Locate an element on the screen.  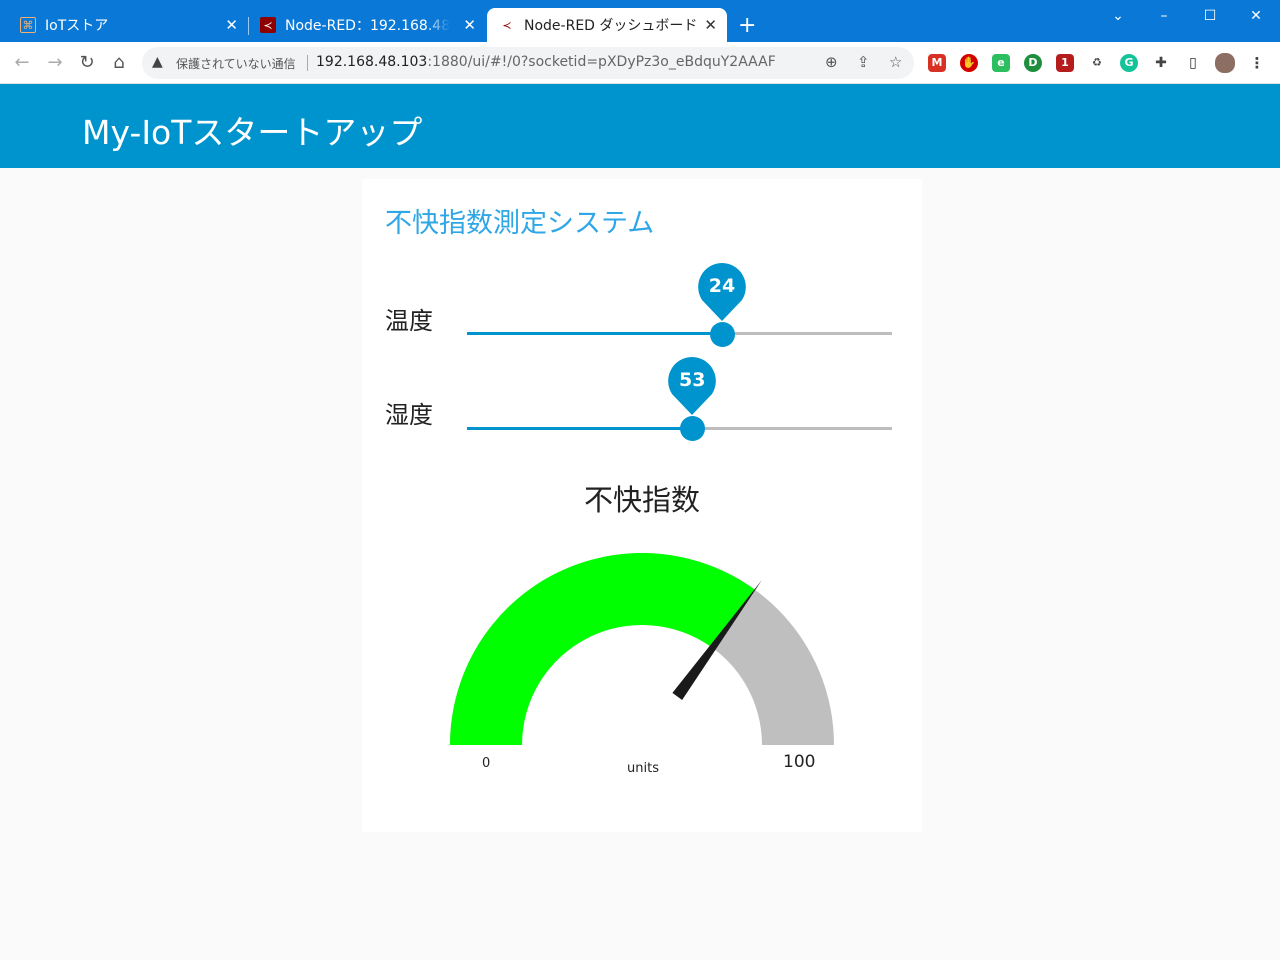
home-button: ⌂ is located at coordinates (119, 63).